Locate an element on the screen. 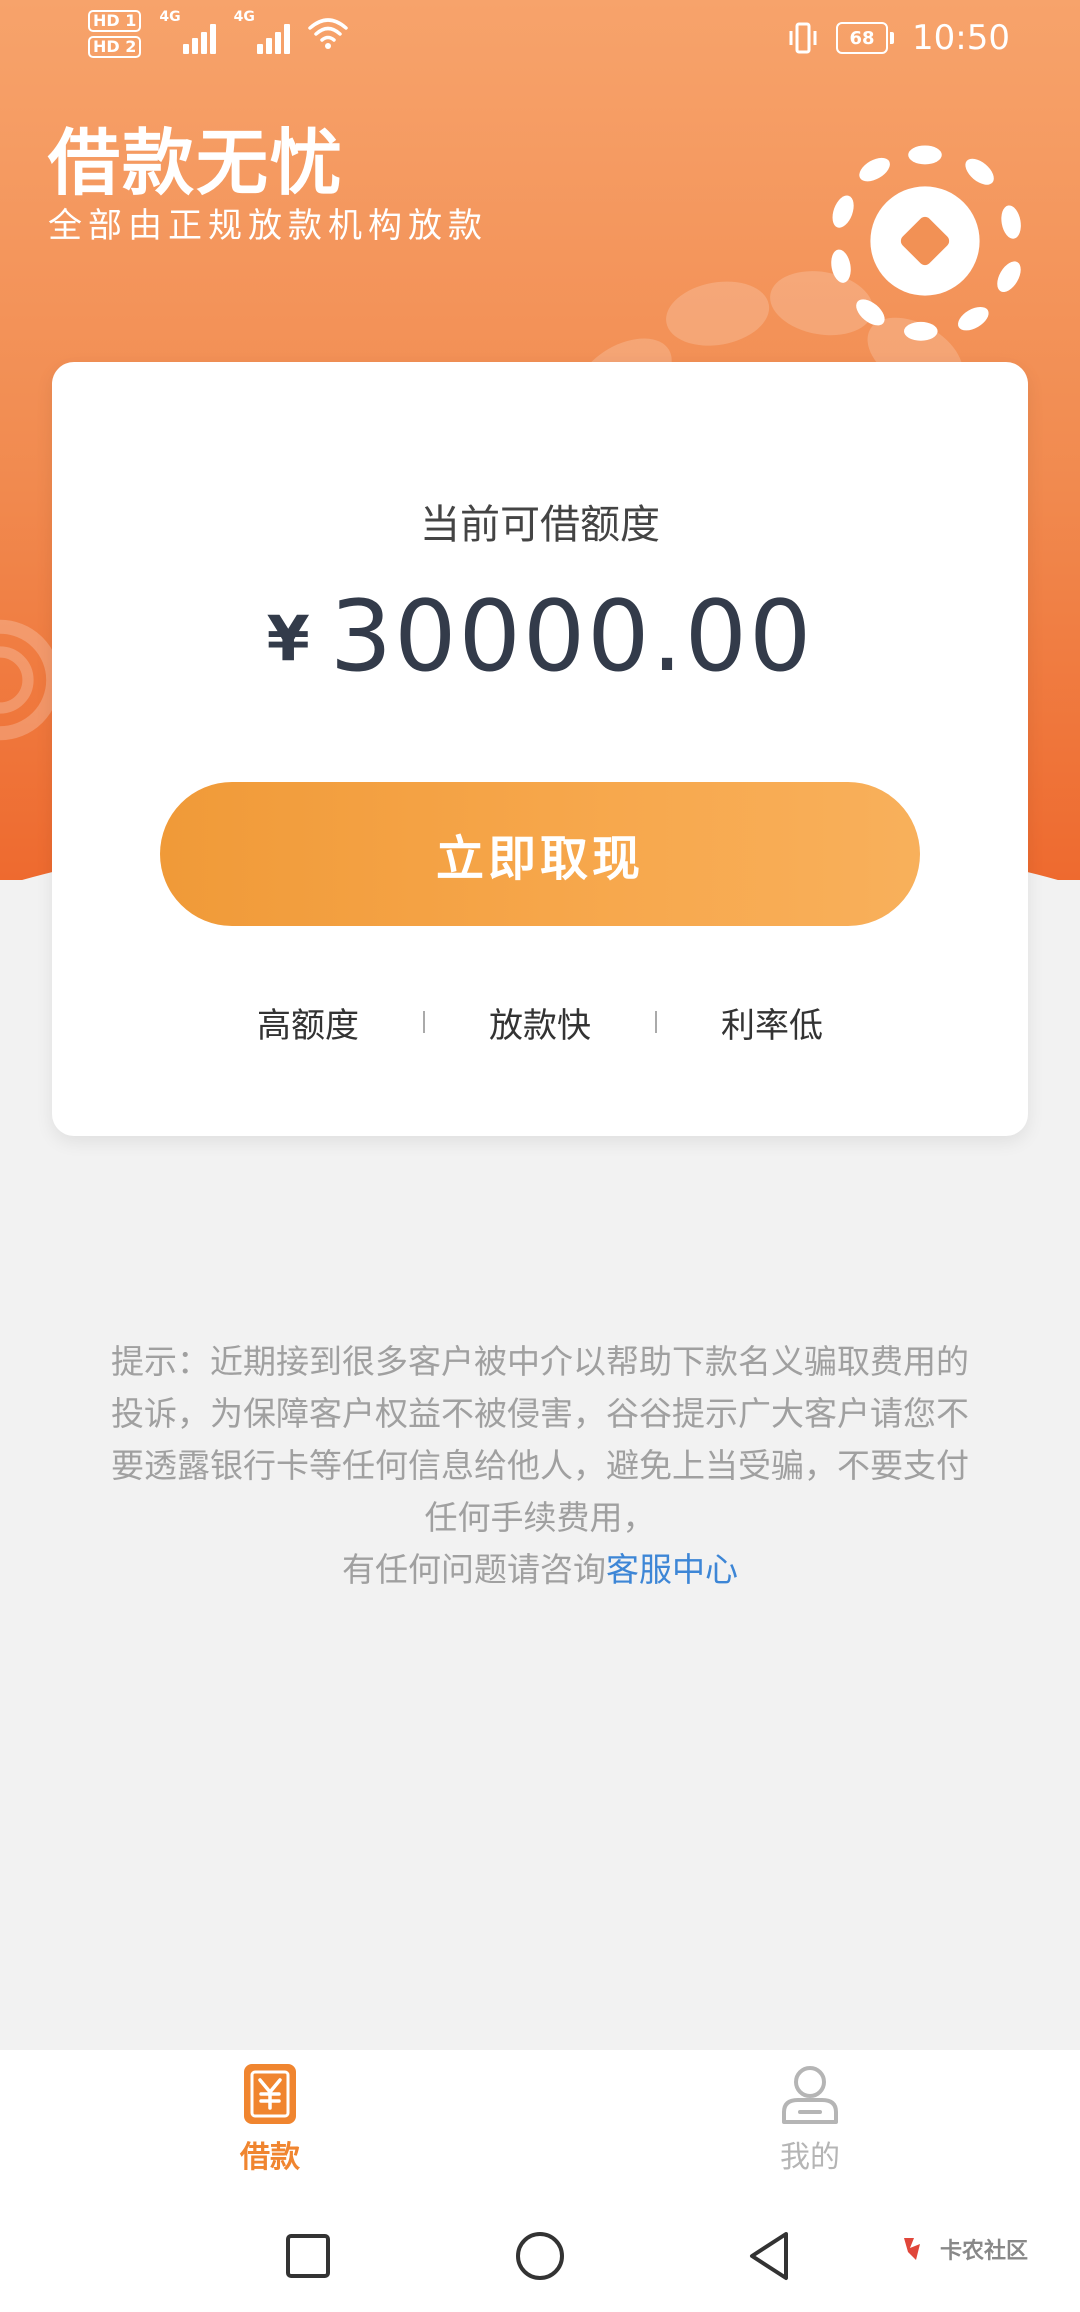 The image size is (1080, 2312). watermark: 卡农社区 is located at coordinates (964, 2249).